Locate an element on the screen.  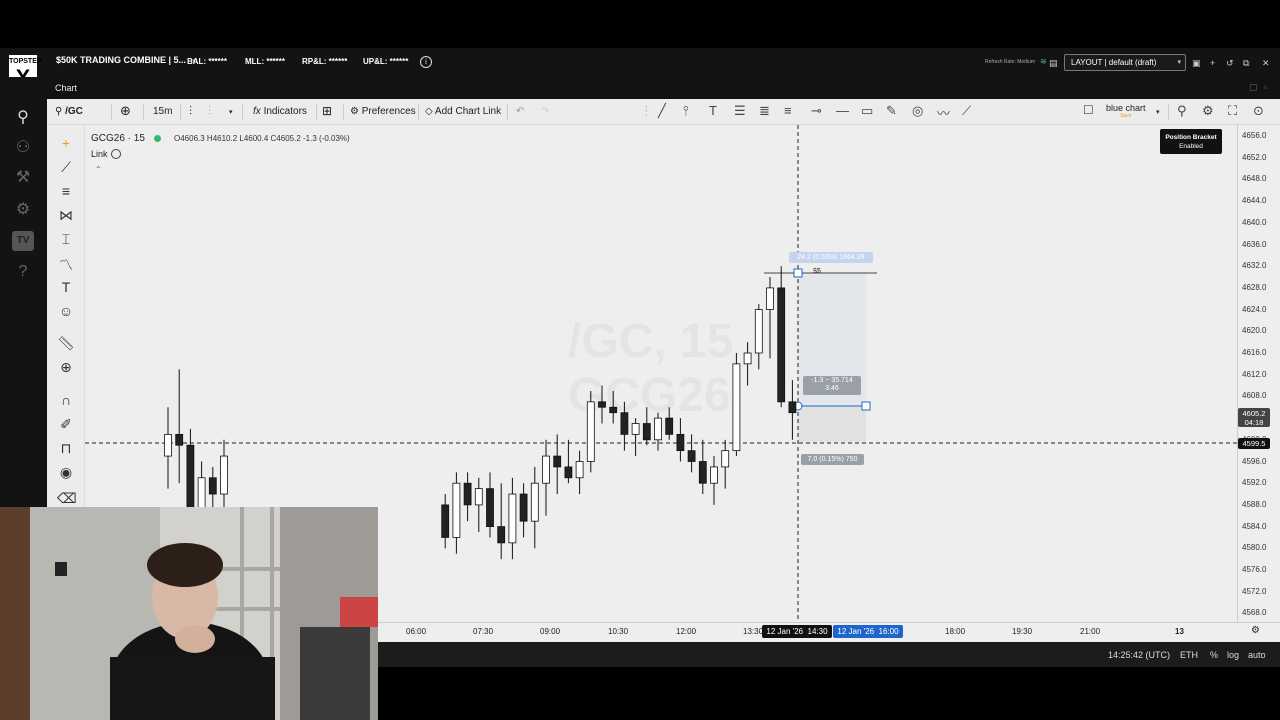
price-tick: 4640.0 is located at coordinates (1254, 222).